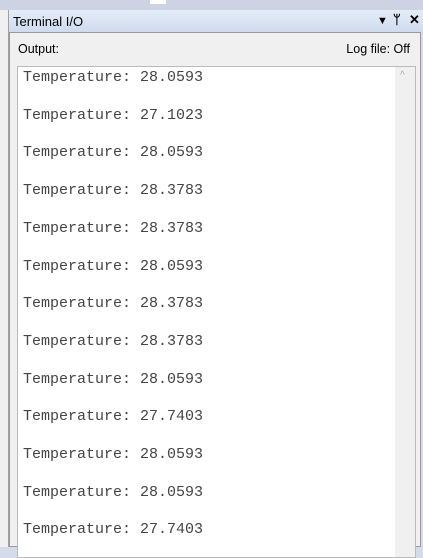  What do you see at coordinates (38, 49) in the screenshot?
I see `output-label: Output:` at bounding box center [38, 49].